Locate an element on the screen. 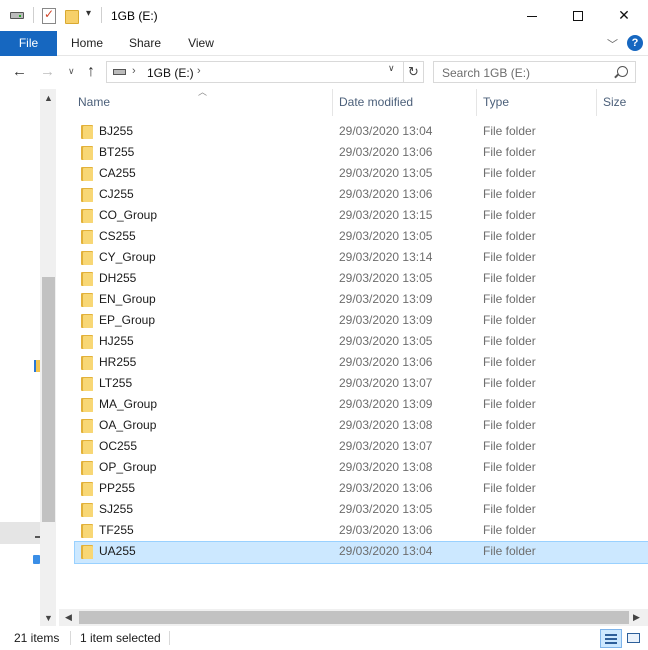 The height and width of the screenshot is (650, 648). horizontal-scrollbar: ◀ ▶ is located at coordinates (353, 617).